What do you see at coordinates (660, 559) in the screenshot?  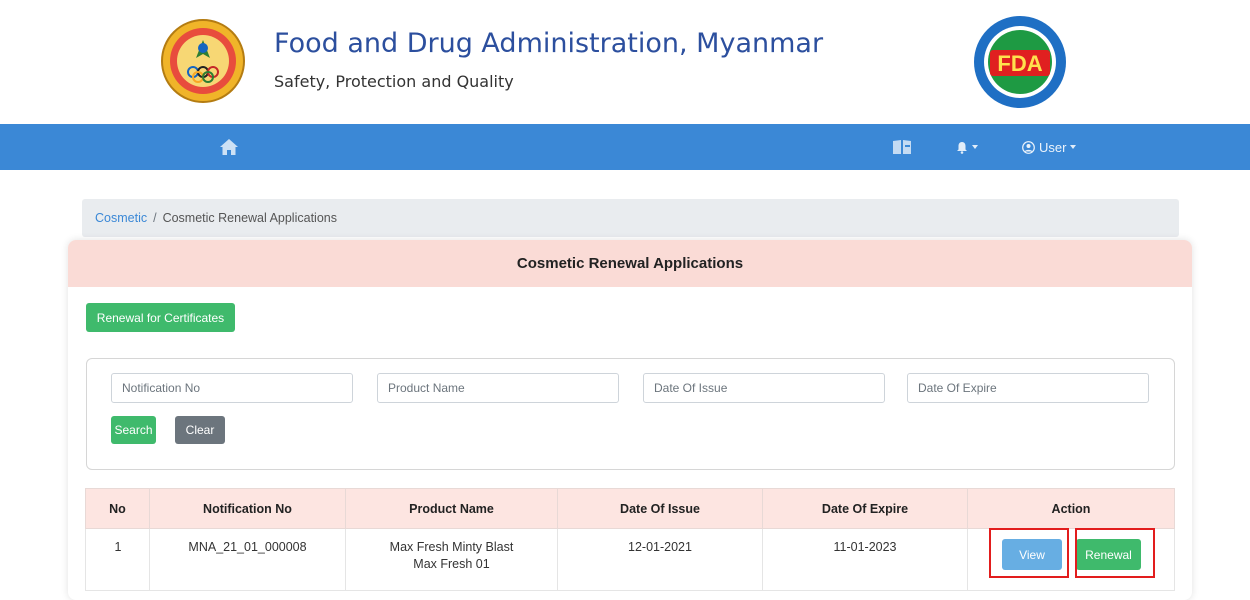 I see `cell-date-of-issue: 12-01-2021` at bounding box center [660, 559].